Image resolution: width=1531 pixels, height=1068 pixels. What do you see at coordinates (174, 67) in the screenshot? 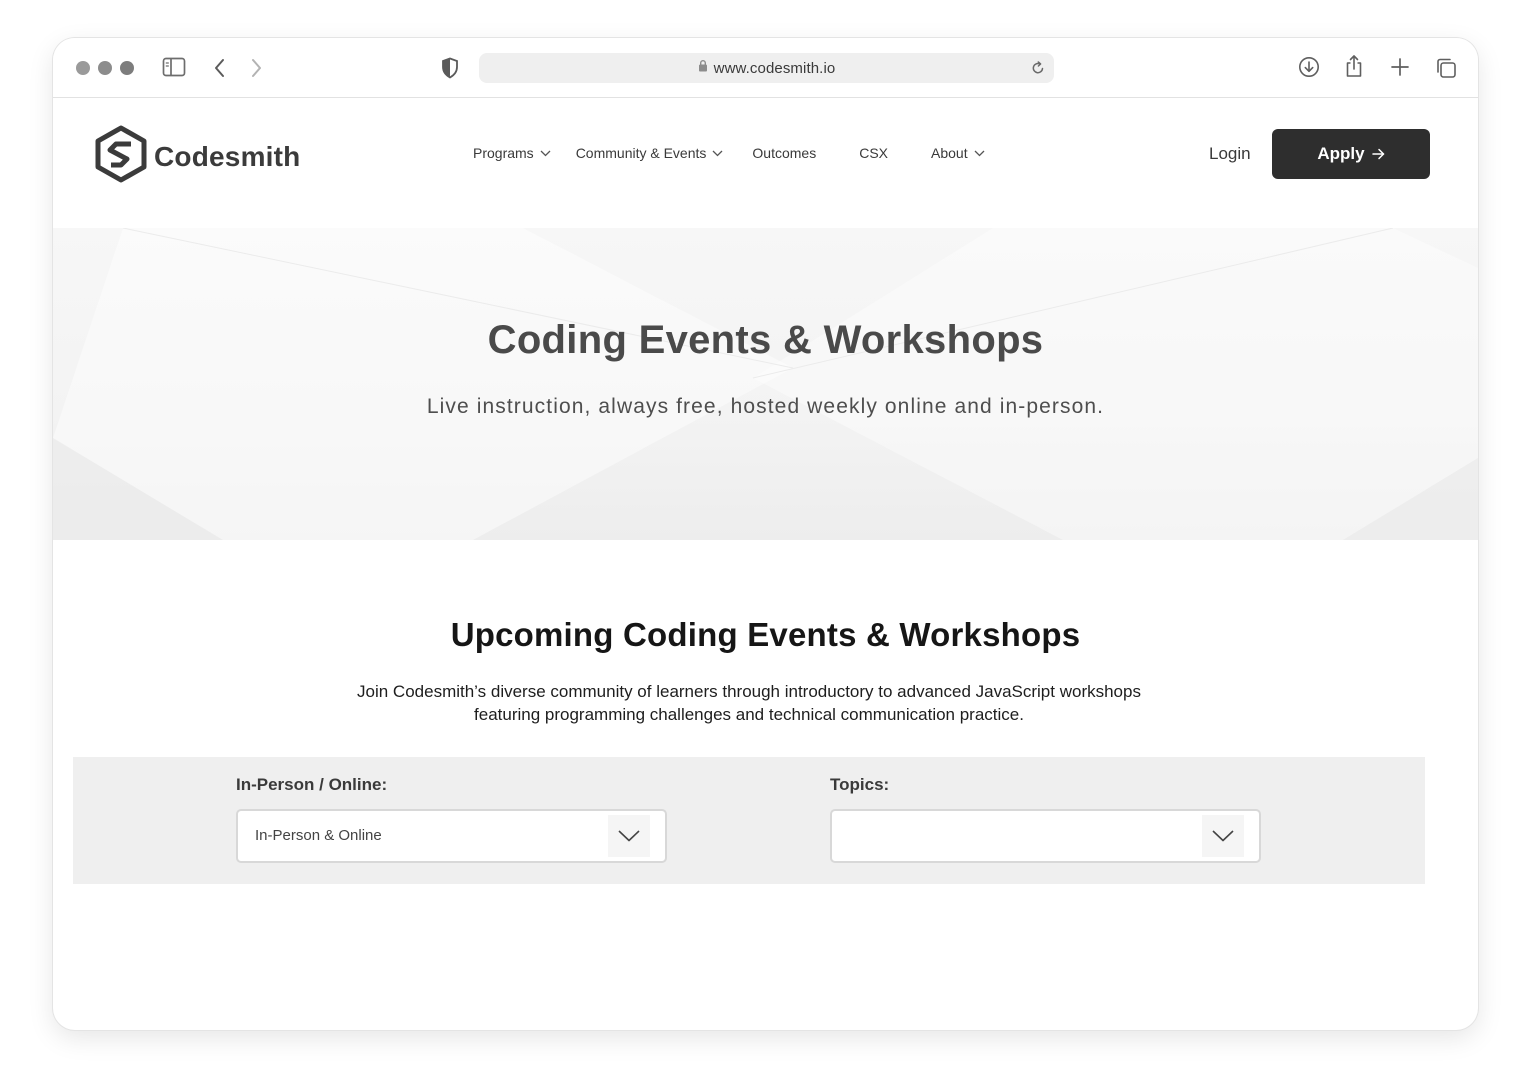
I see `sidebar-toggle-icon` at bounding box center [174, 67].